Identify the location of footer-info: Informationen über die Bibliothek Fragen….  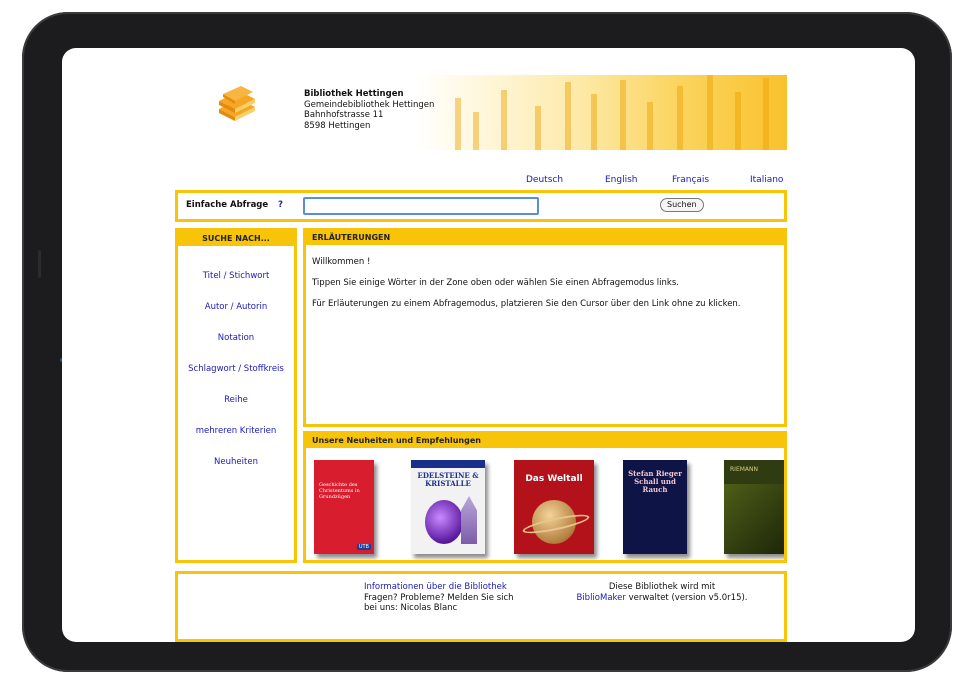
(439, 598).